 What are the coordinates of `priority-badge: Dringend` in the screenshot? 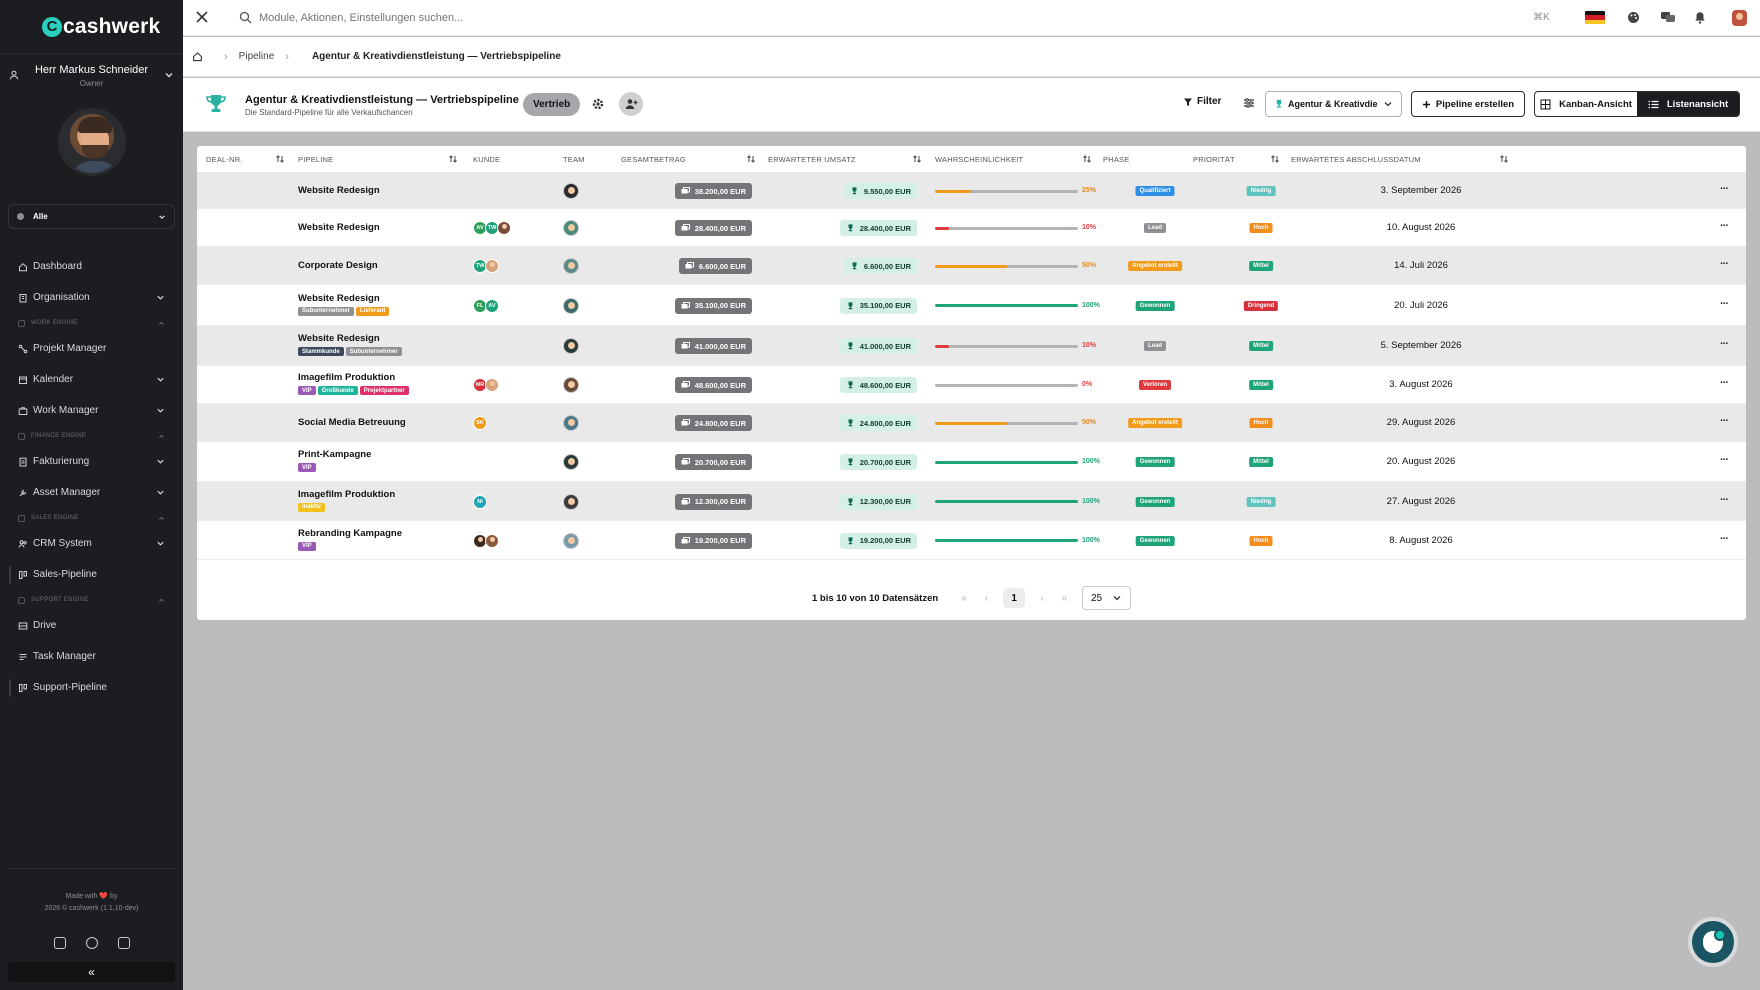 It's located at (1261, 305).